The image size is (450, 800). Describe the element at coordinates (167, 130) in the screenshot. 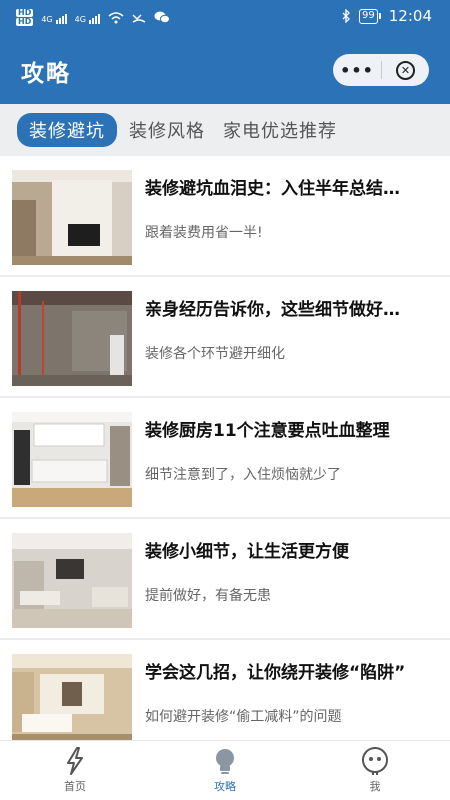

I see `tab-renovation-styles: 装修风格` at that location.